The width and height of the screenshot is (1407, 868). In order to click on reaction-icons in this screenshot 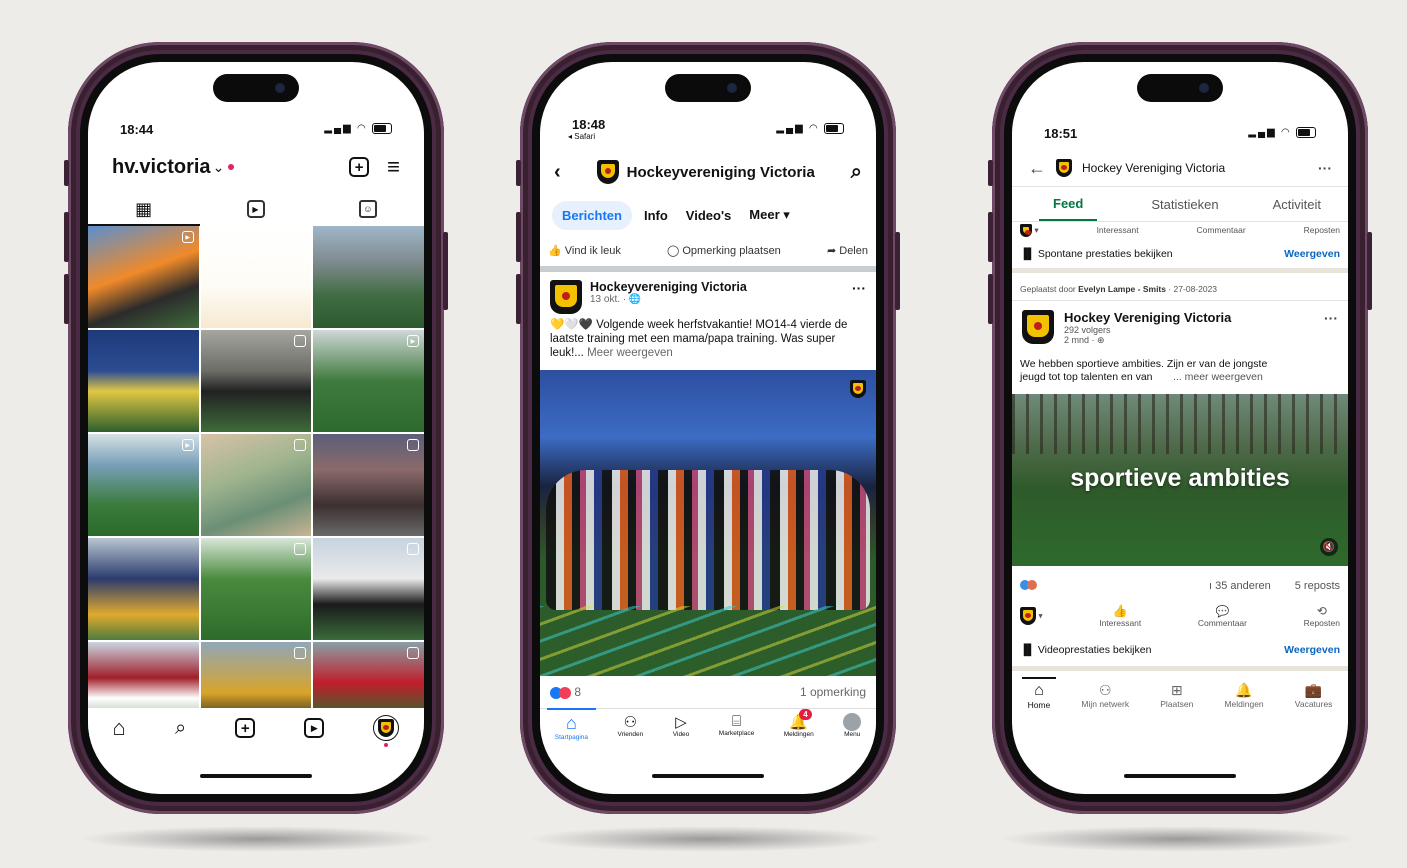, I will do `click(1028, 586)`.